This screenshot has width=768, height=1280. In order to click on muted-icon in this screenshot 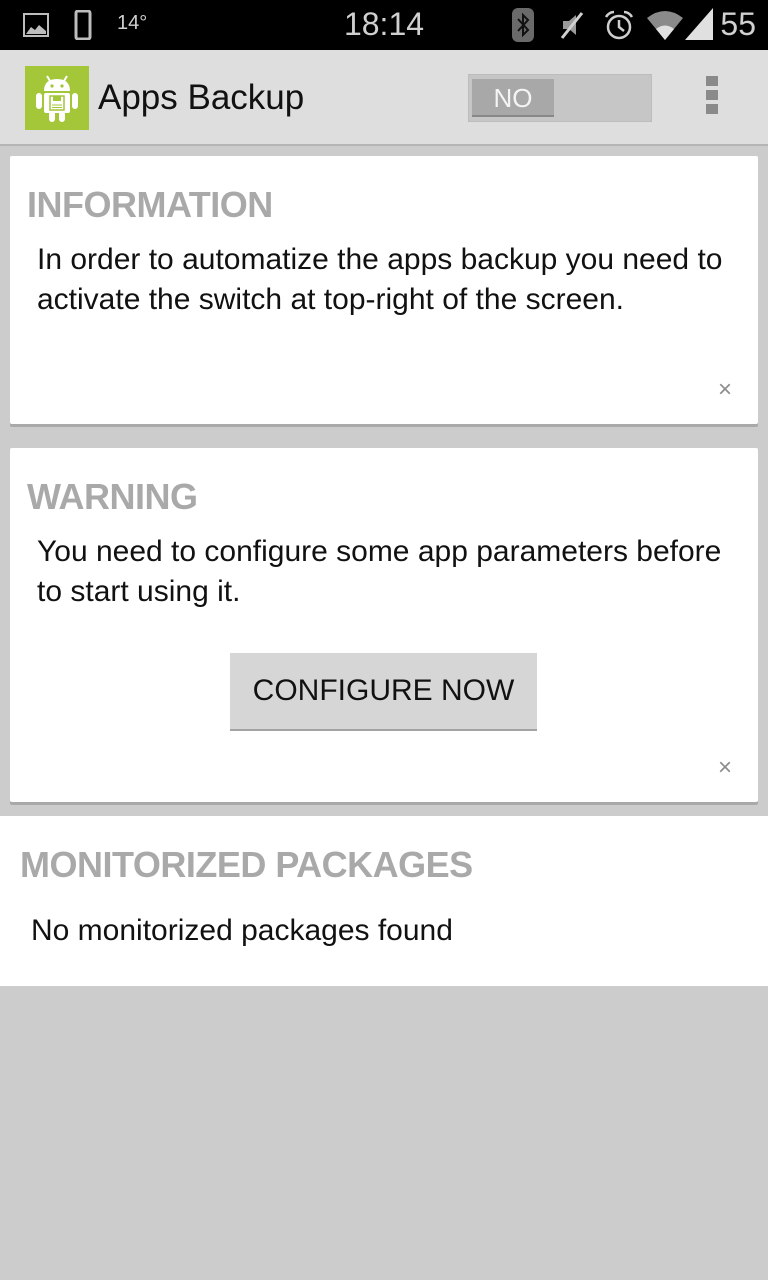, I will do `click(572, 25)`.